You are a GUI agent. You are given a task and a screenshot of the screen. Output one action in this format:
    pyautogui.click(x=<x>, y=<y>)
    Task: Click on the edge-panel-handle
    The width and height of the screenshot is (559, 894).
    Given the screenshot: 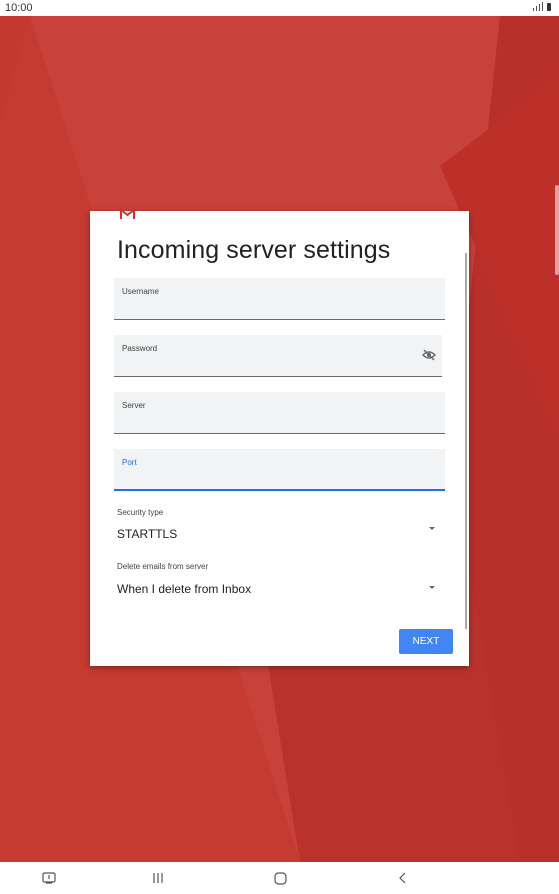 What is the action you would take?
    pyautogui.click(x=557, y=230)
    